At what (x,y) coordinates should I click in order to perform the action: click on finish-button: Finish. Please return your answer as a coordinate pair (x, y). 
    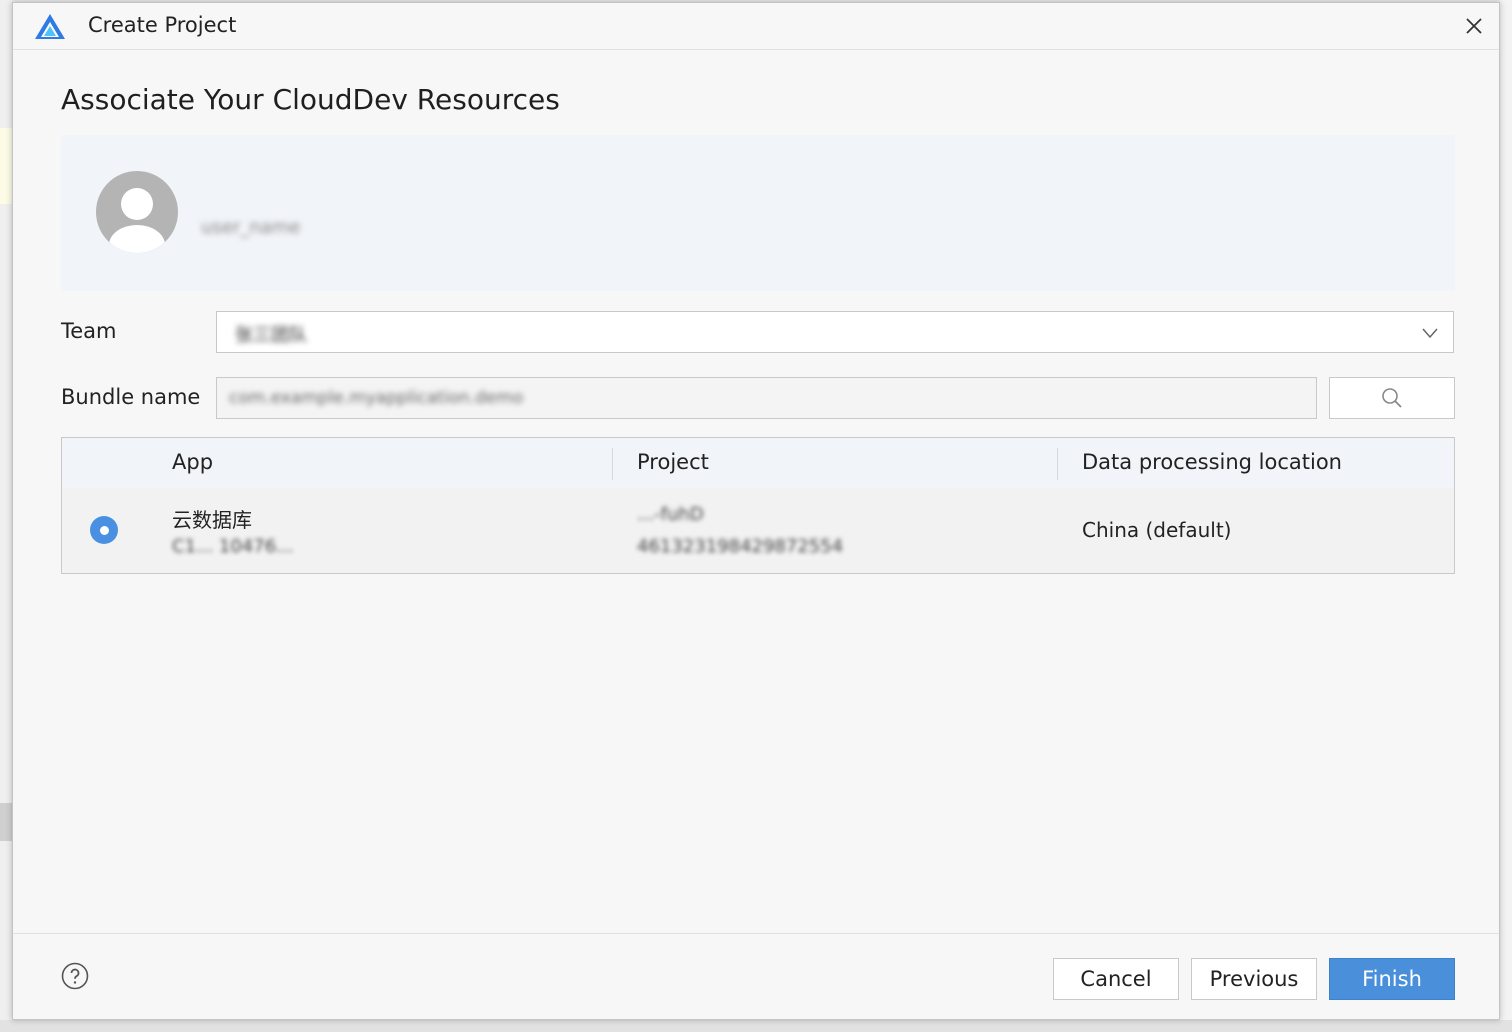
    Looking at the image, I should click on (1392, 979).